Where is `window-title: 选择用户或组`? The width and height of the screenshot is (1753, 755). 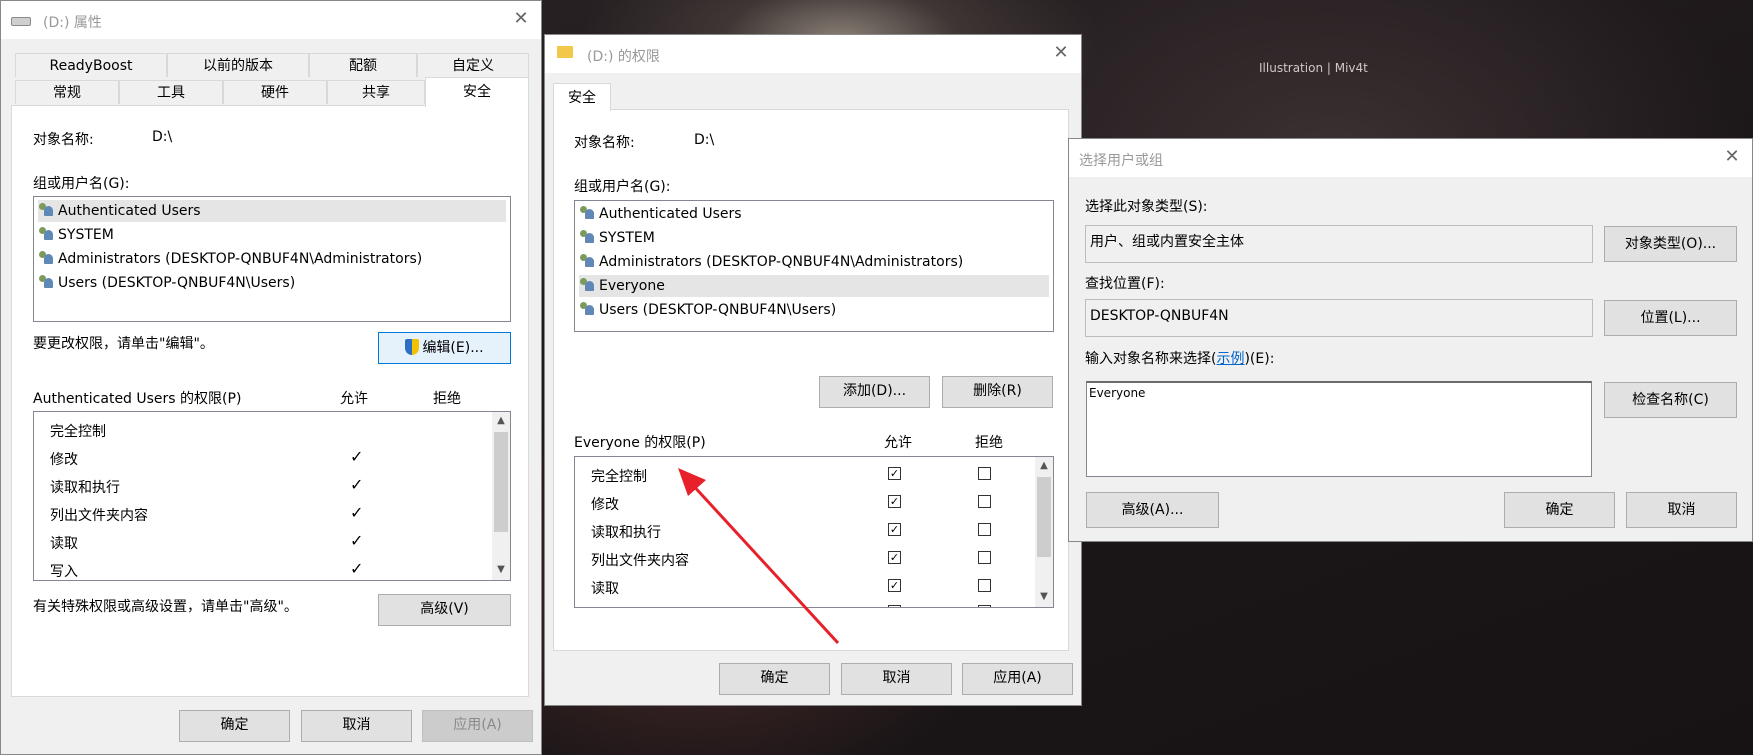 window-title: 选择用户或组 is located at coordinates (1121, 161).